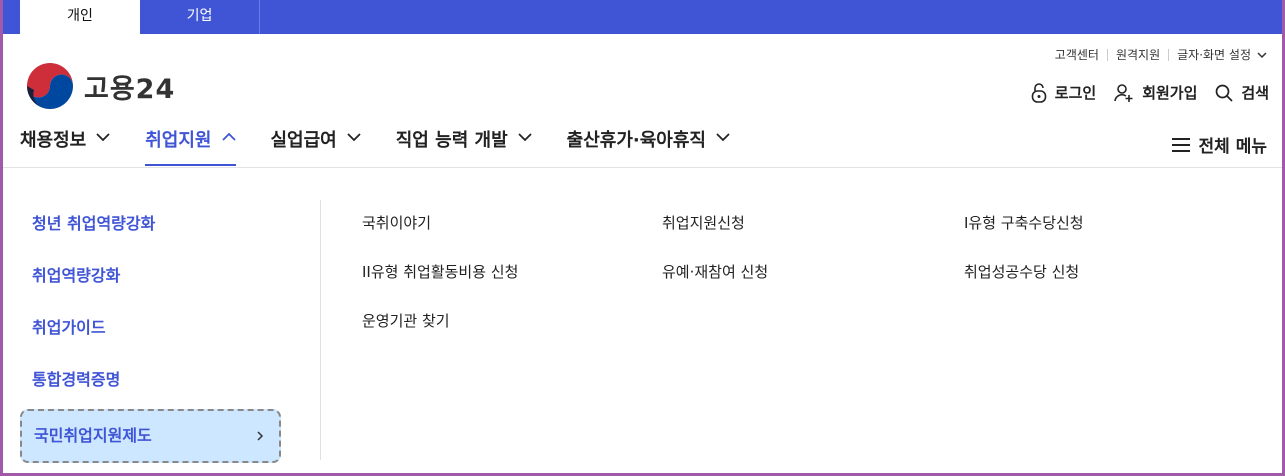 The image size is (1285, 476). Describe the element at coordinates (1123, 92) in the screenshot. I see `add-user-icon` at that location.